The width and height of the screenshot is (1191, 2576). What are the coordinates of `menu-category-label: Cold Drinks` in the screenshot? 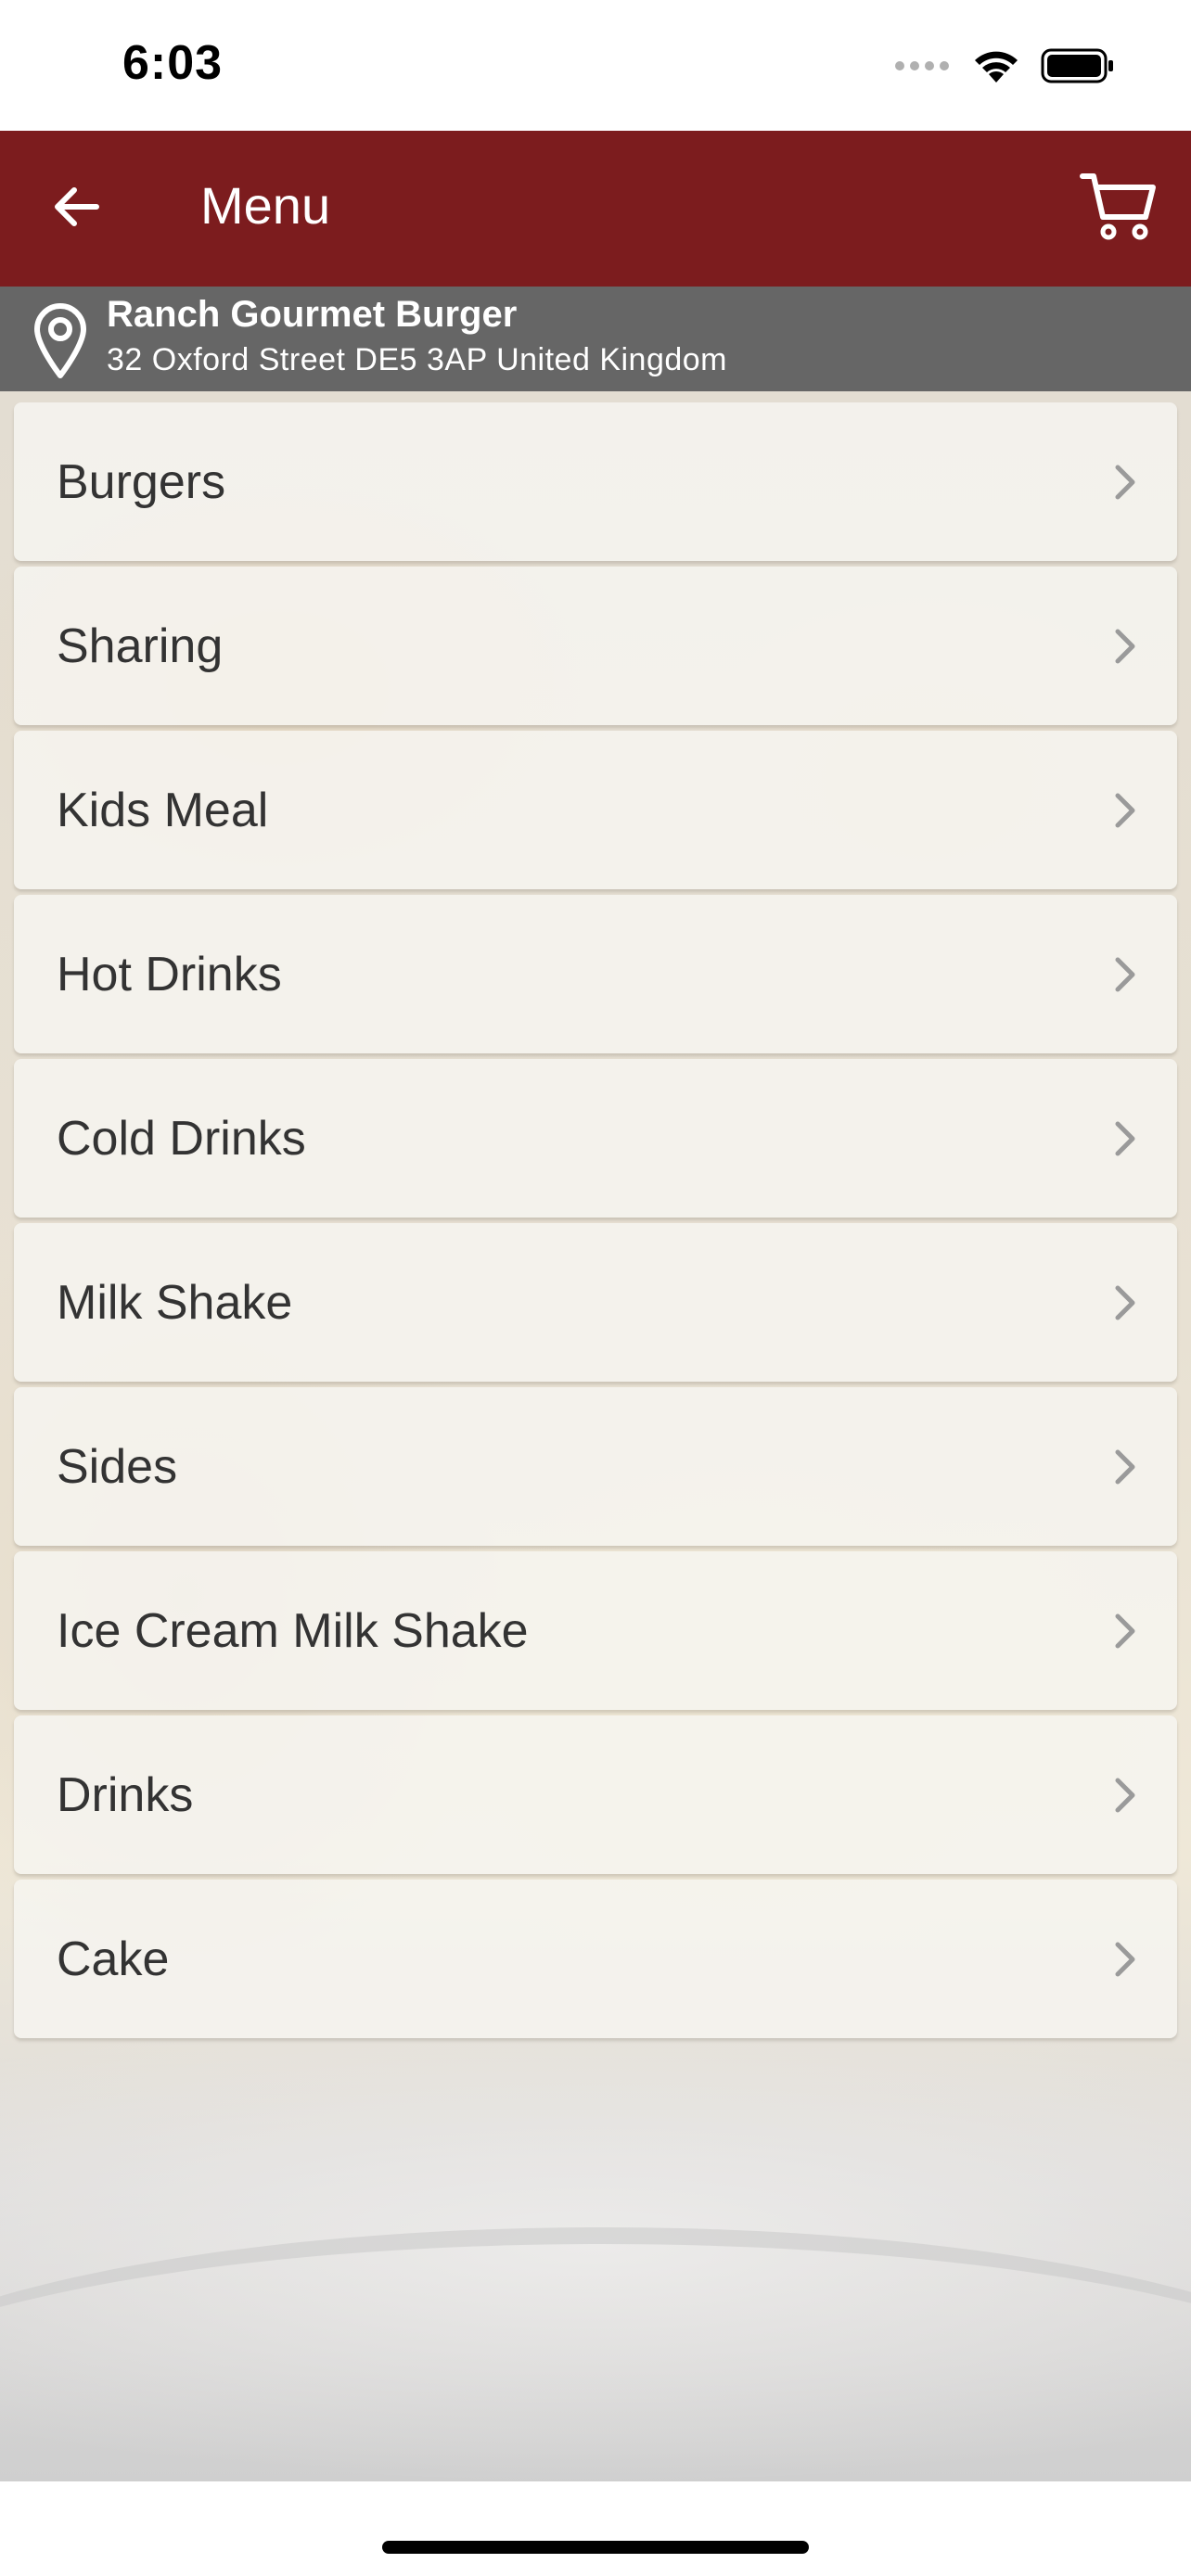 It's located at (181, 1139).